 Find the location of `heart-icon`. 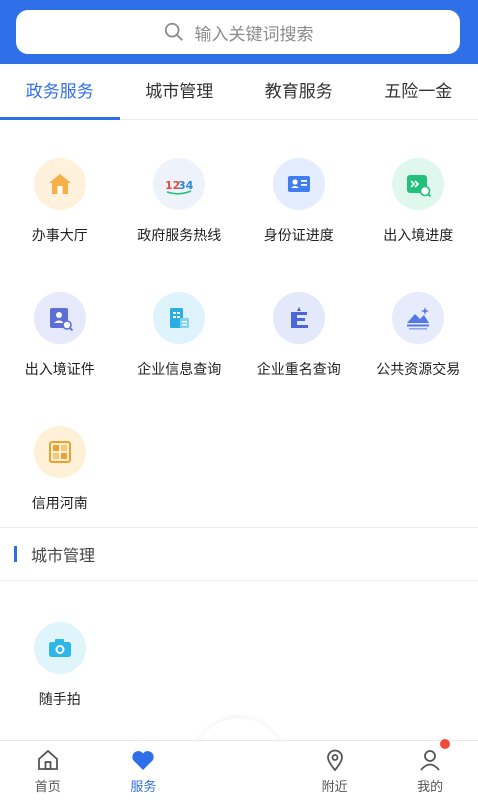

heart-icon is located at coordinates (143, 760).